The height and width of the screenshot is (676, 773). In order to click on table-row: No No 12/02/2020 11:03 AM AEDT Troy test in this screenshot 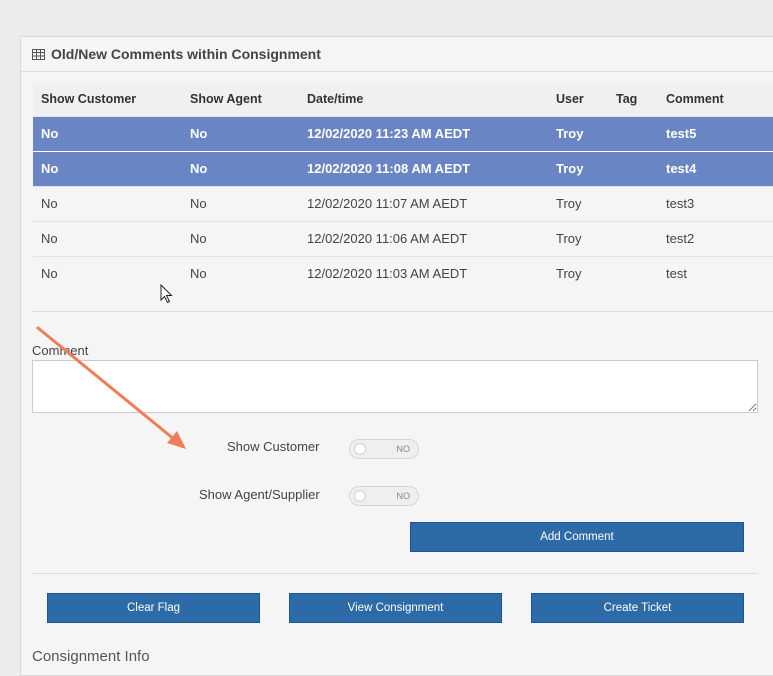, I will do `click(403, 273)`.